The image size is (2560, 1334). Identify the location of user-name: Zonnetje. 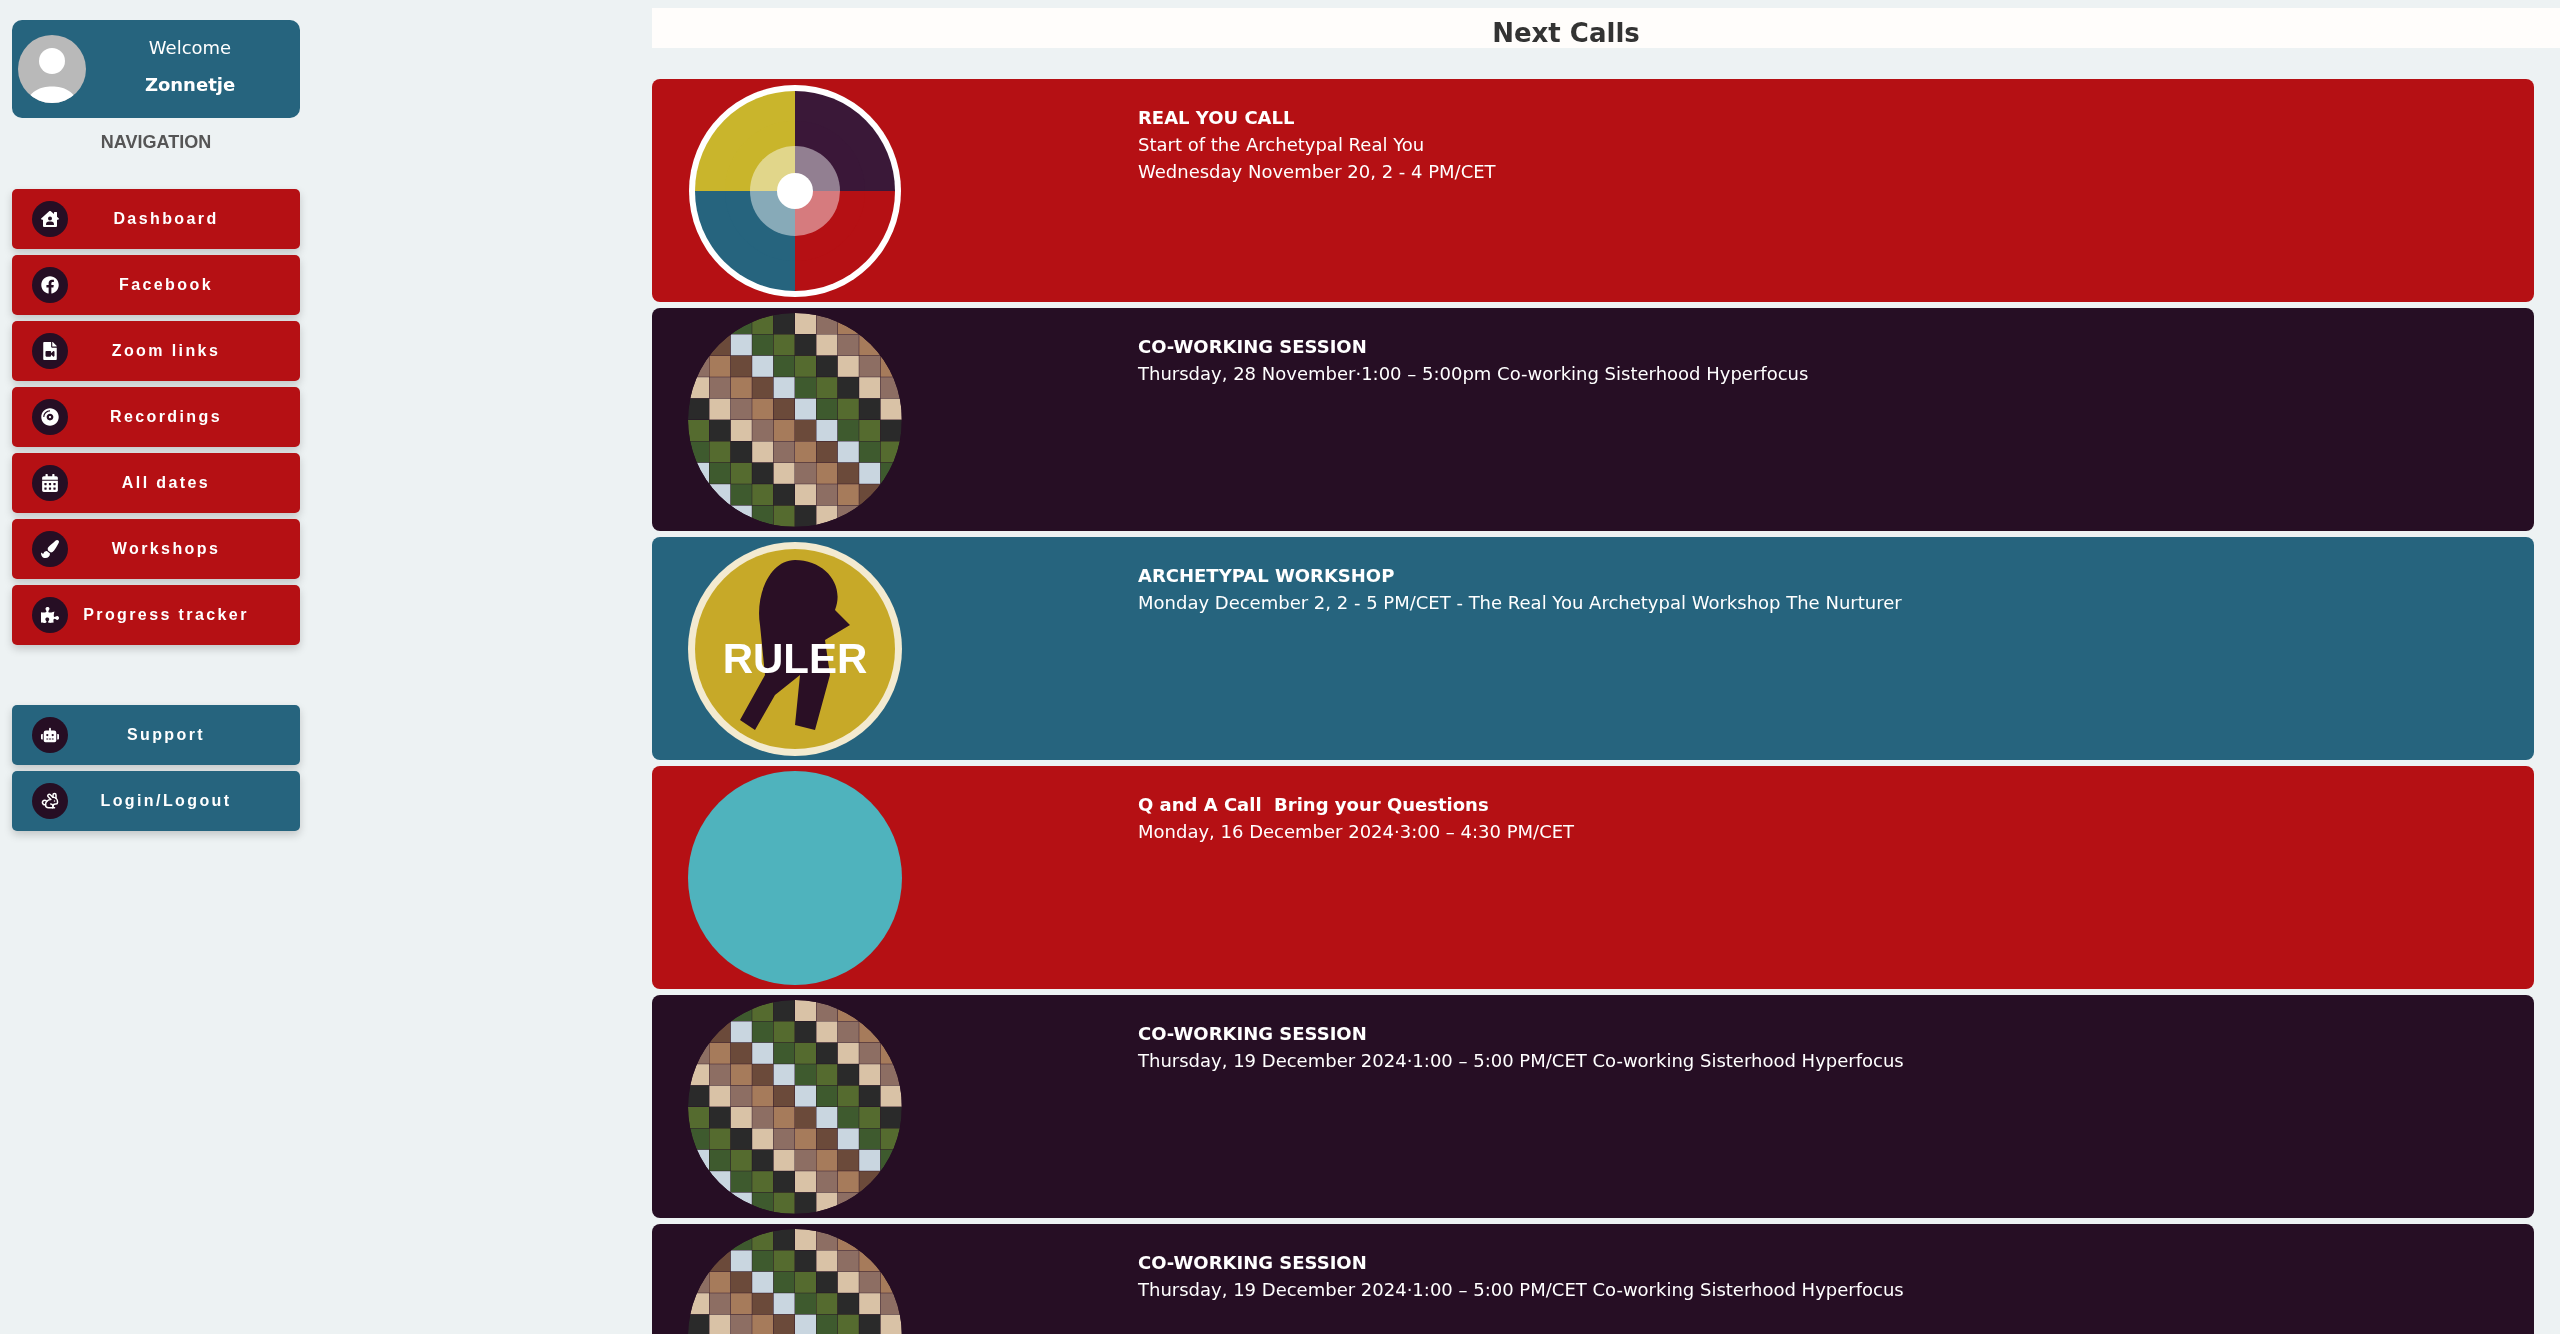
(190, 84).